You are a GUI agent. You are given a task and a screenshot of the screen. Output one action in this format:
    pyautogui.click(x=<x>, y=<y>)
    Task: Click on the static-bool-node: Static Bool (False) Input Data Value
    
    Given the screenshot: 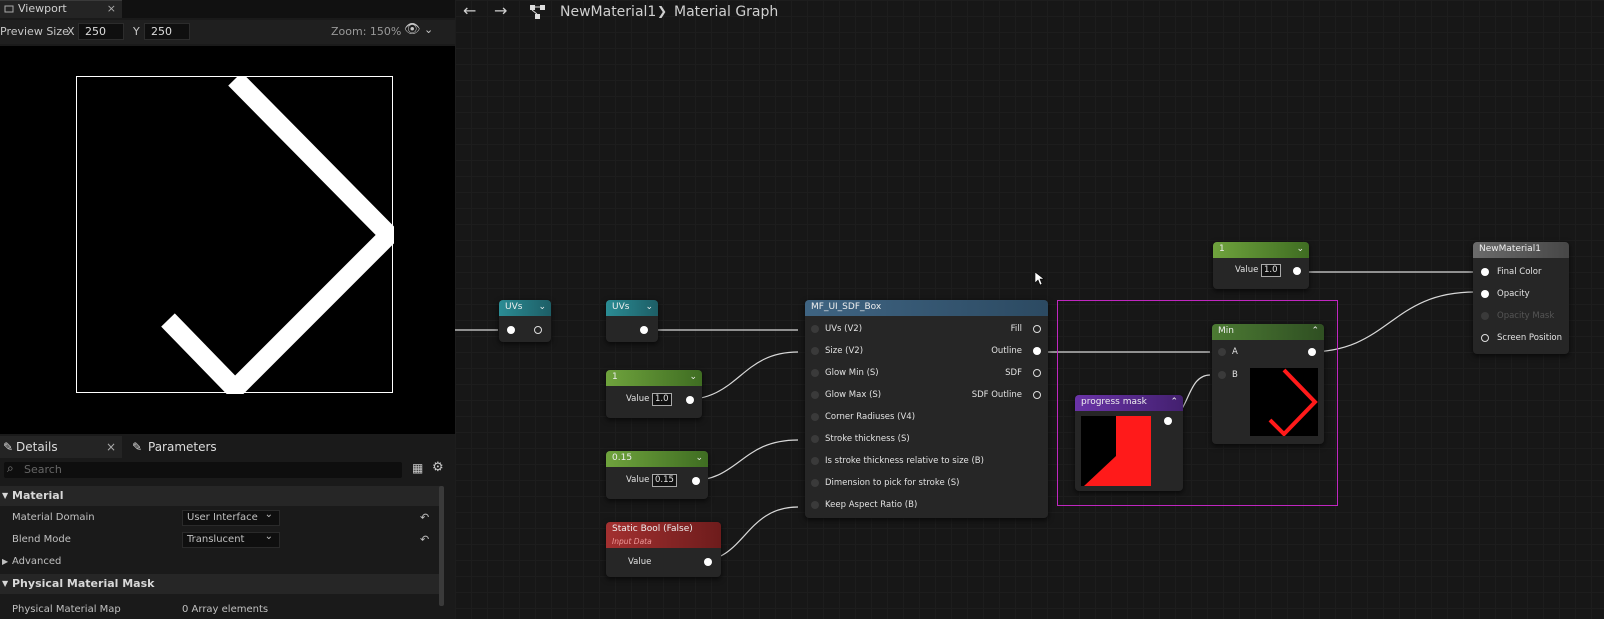 What is the action you would take?
    pyautogui.click(x=663, y=549)
    